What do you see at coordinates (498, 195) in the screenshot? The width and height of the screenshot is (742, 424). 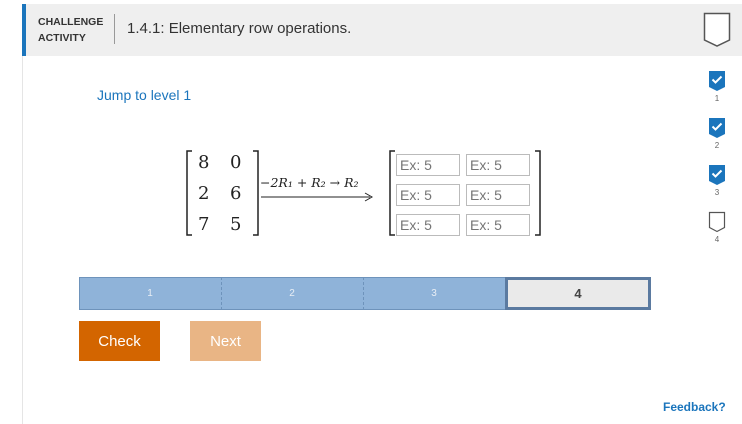 I see `answer-input-r2c2` at bounding box center [498, 195].